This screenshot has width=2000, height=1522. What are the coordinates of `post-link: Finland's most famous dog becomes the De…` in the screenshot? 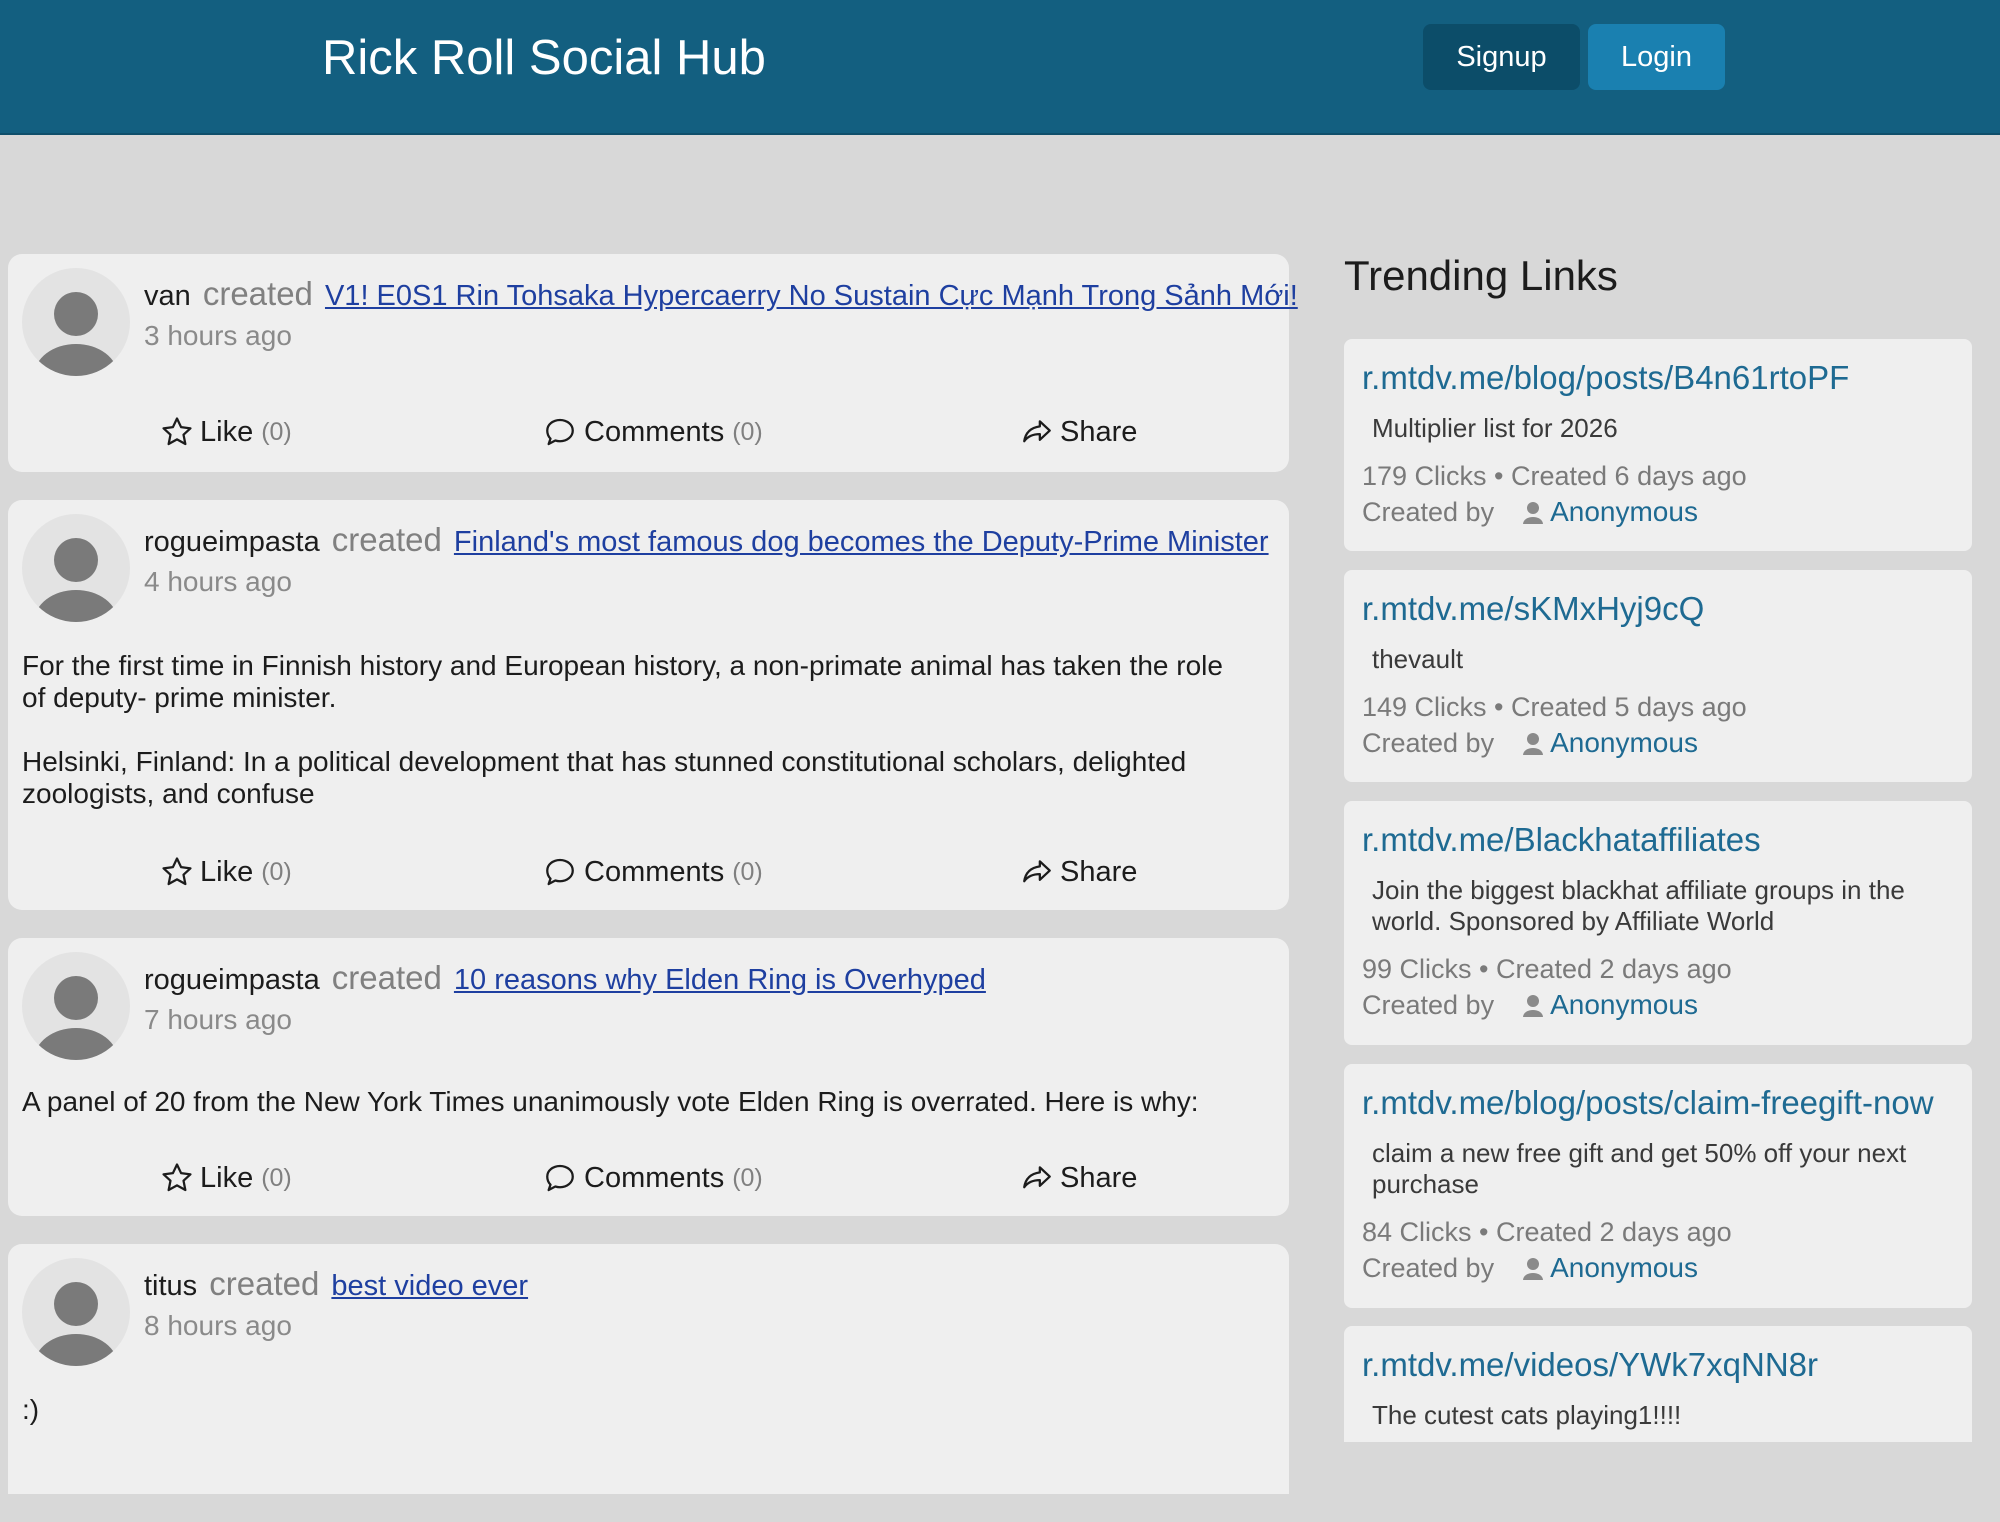 It's located at (861, 542).